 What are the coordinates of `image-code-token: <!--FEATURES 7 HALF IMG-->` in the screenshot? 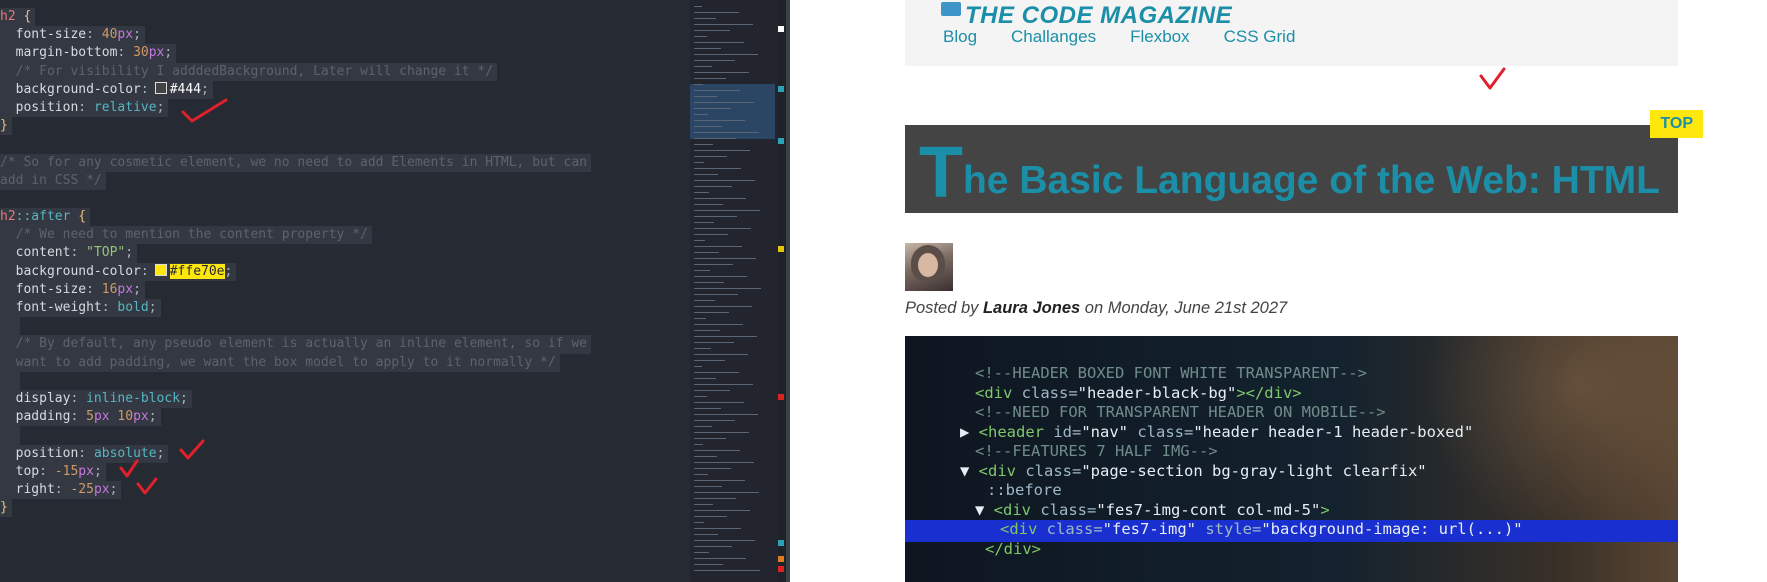 It's located at (1096, 451).